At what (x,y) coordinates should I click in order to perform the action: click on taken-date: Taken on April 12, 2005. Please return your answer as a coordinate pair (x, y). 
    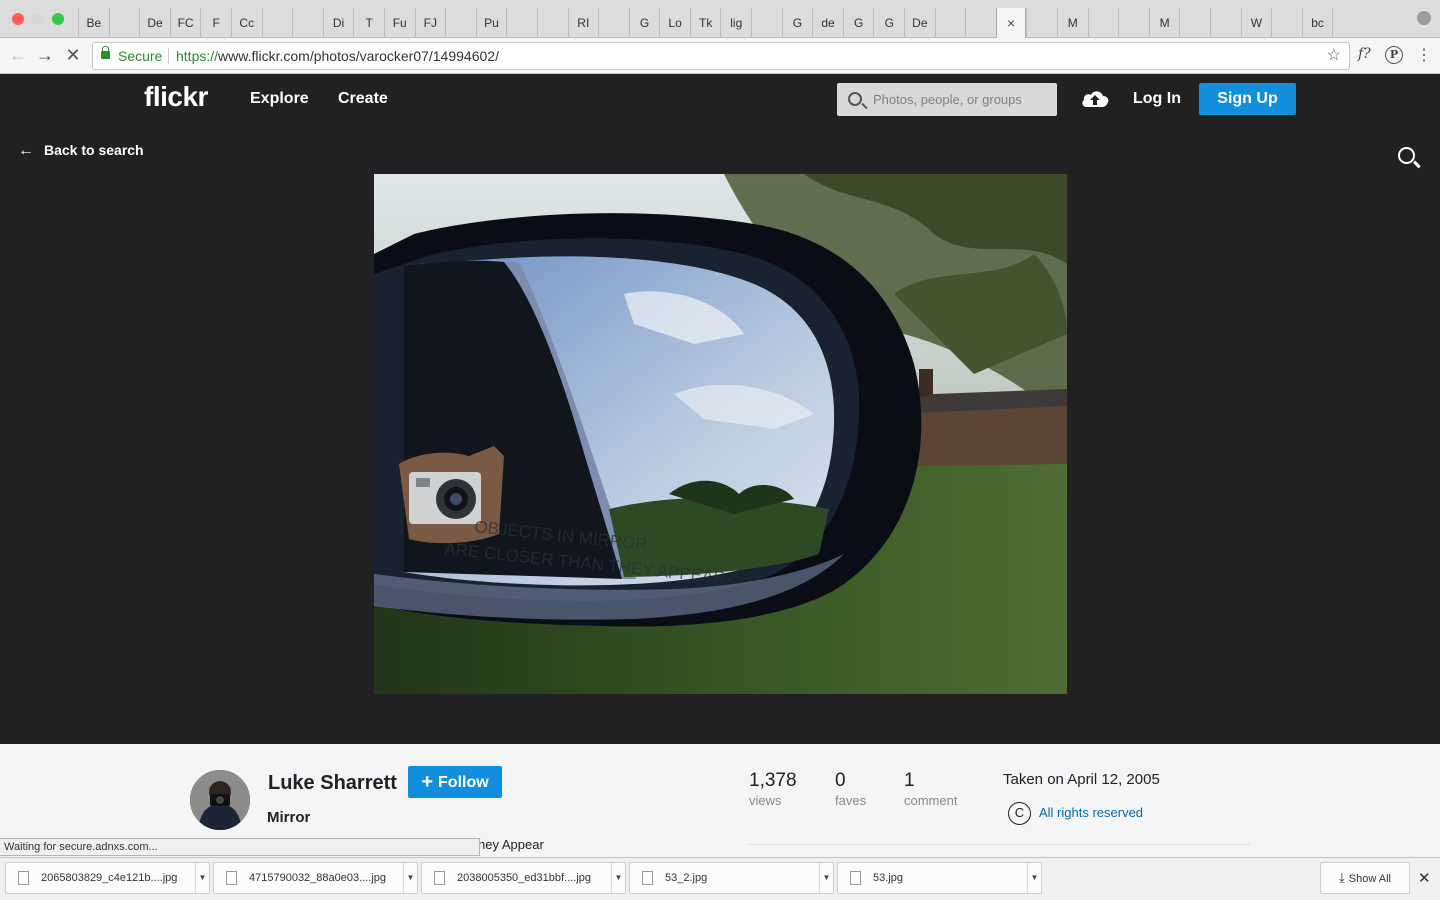
    Looking at the image, I should click on (1081, 779).